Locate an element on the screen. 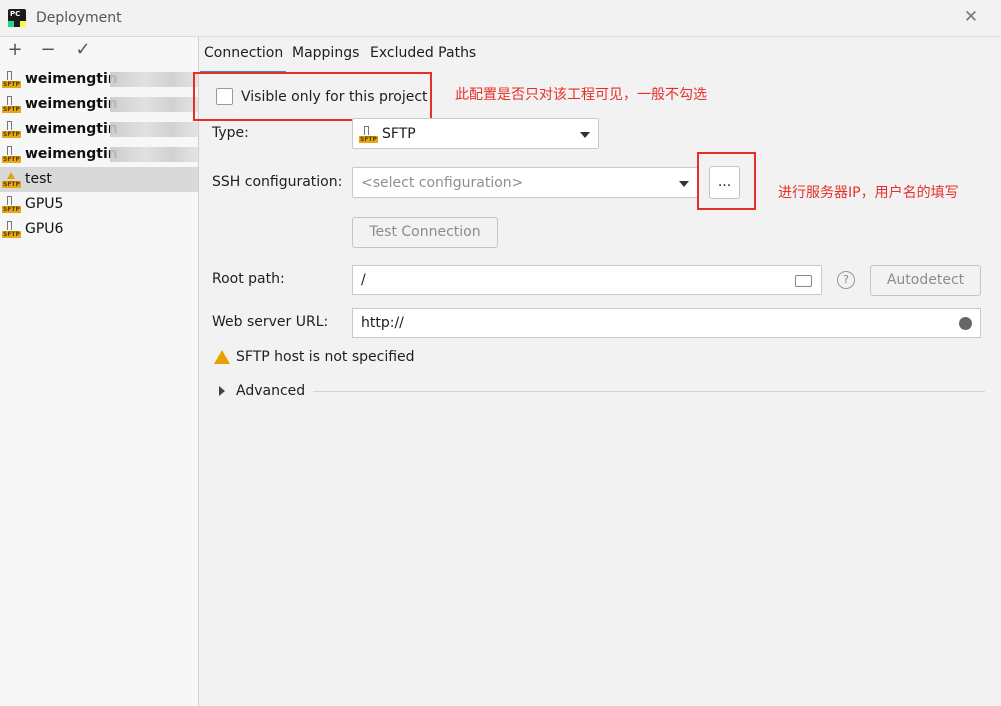 The width and height of the screenshot is (1001, 706). root-path-input: / is located at coordinates (587, 280).